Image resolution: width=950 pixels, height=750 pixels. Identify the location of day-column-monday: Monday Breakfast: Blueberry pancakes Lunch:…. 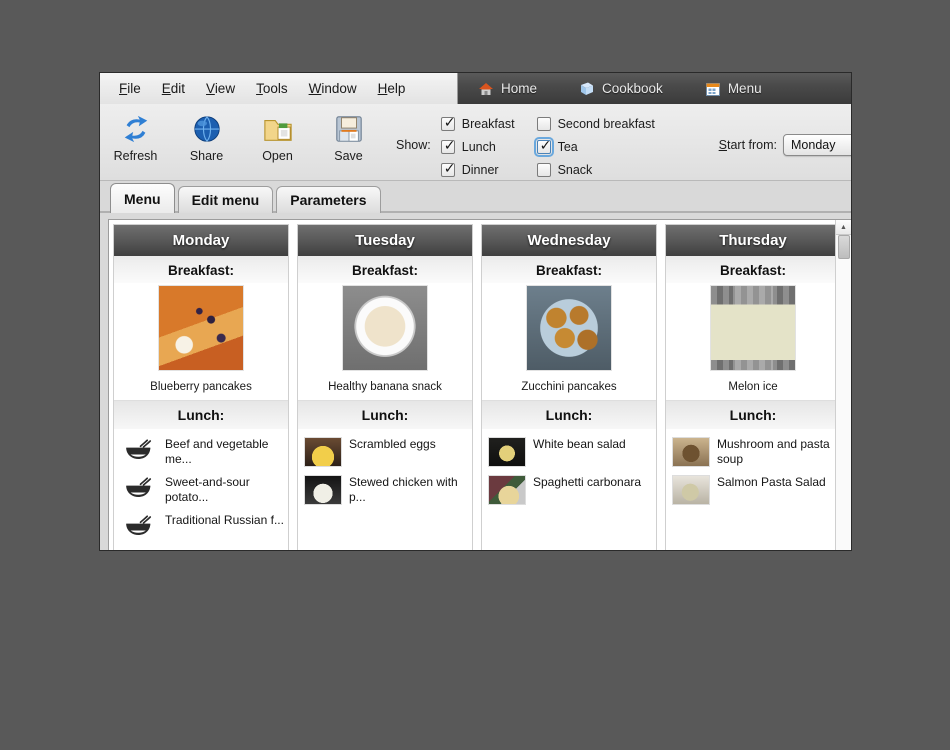
(201, 387).